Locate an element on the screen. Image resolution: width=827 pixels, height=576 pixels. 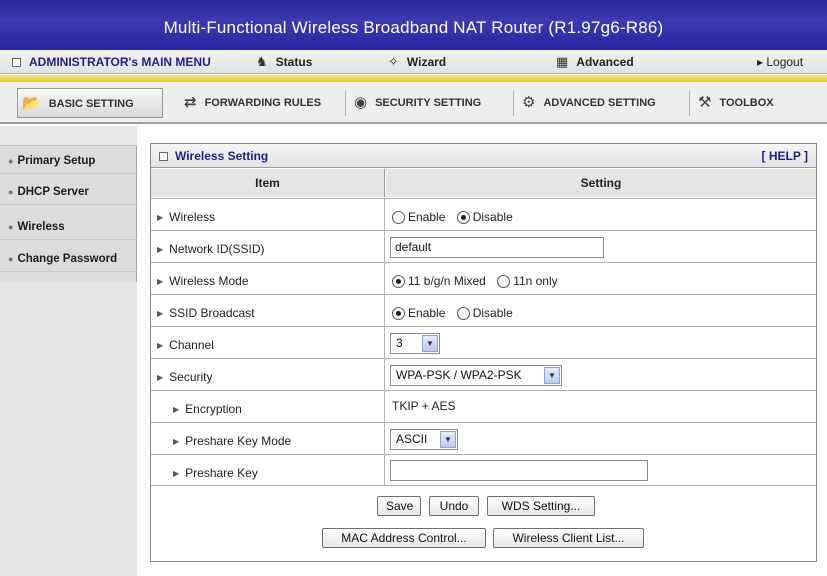
logout-link: ▸ Logout is located at coordinates (780, 62).